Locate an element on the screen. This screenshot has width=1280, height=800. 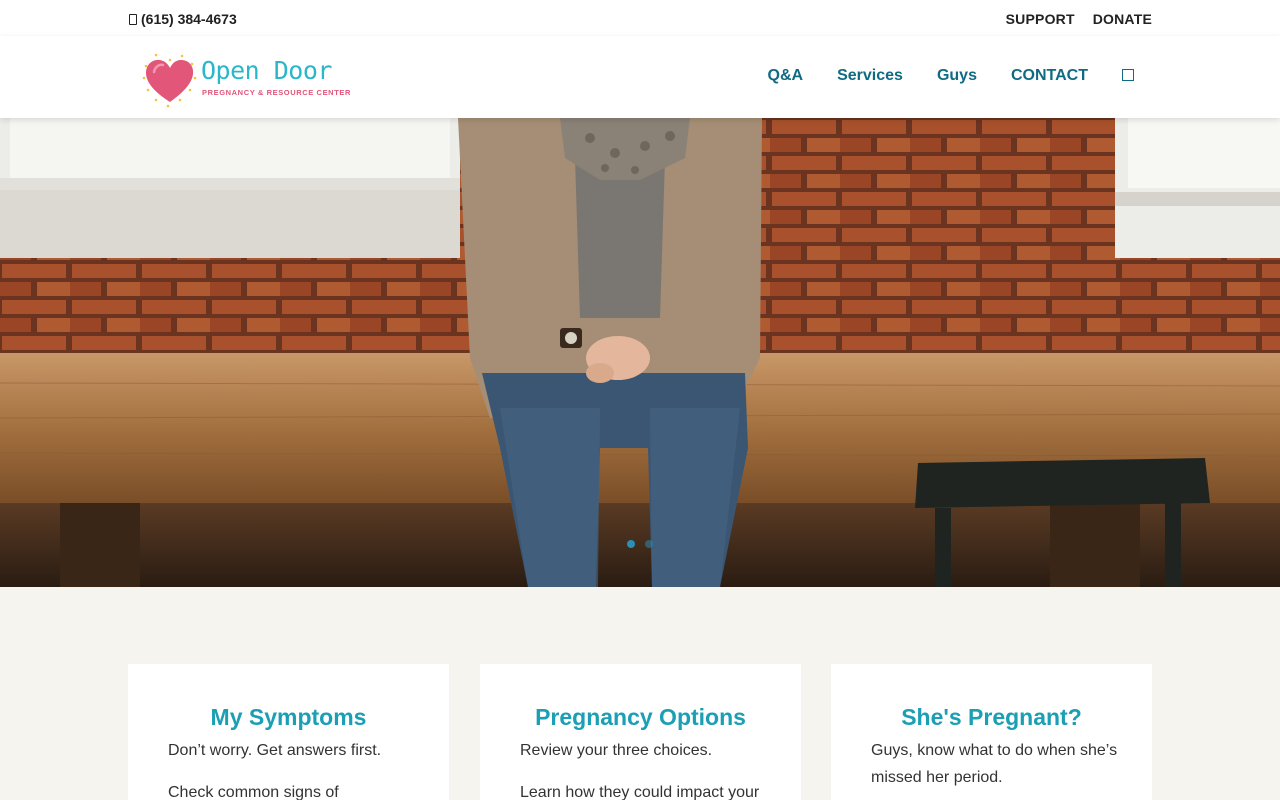
nav-item-contact: CONTACT is located at coordinates (1049, 76).